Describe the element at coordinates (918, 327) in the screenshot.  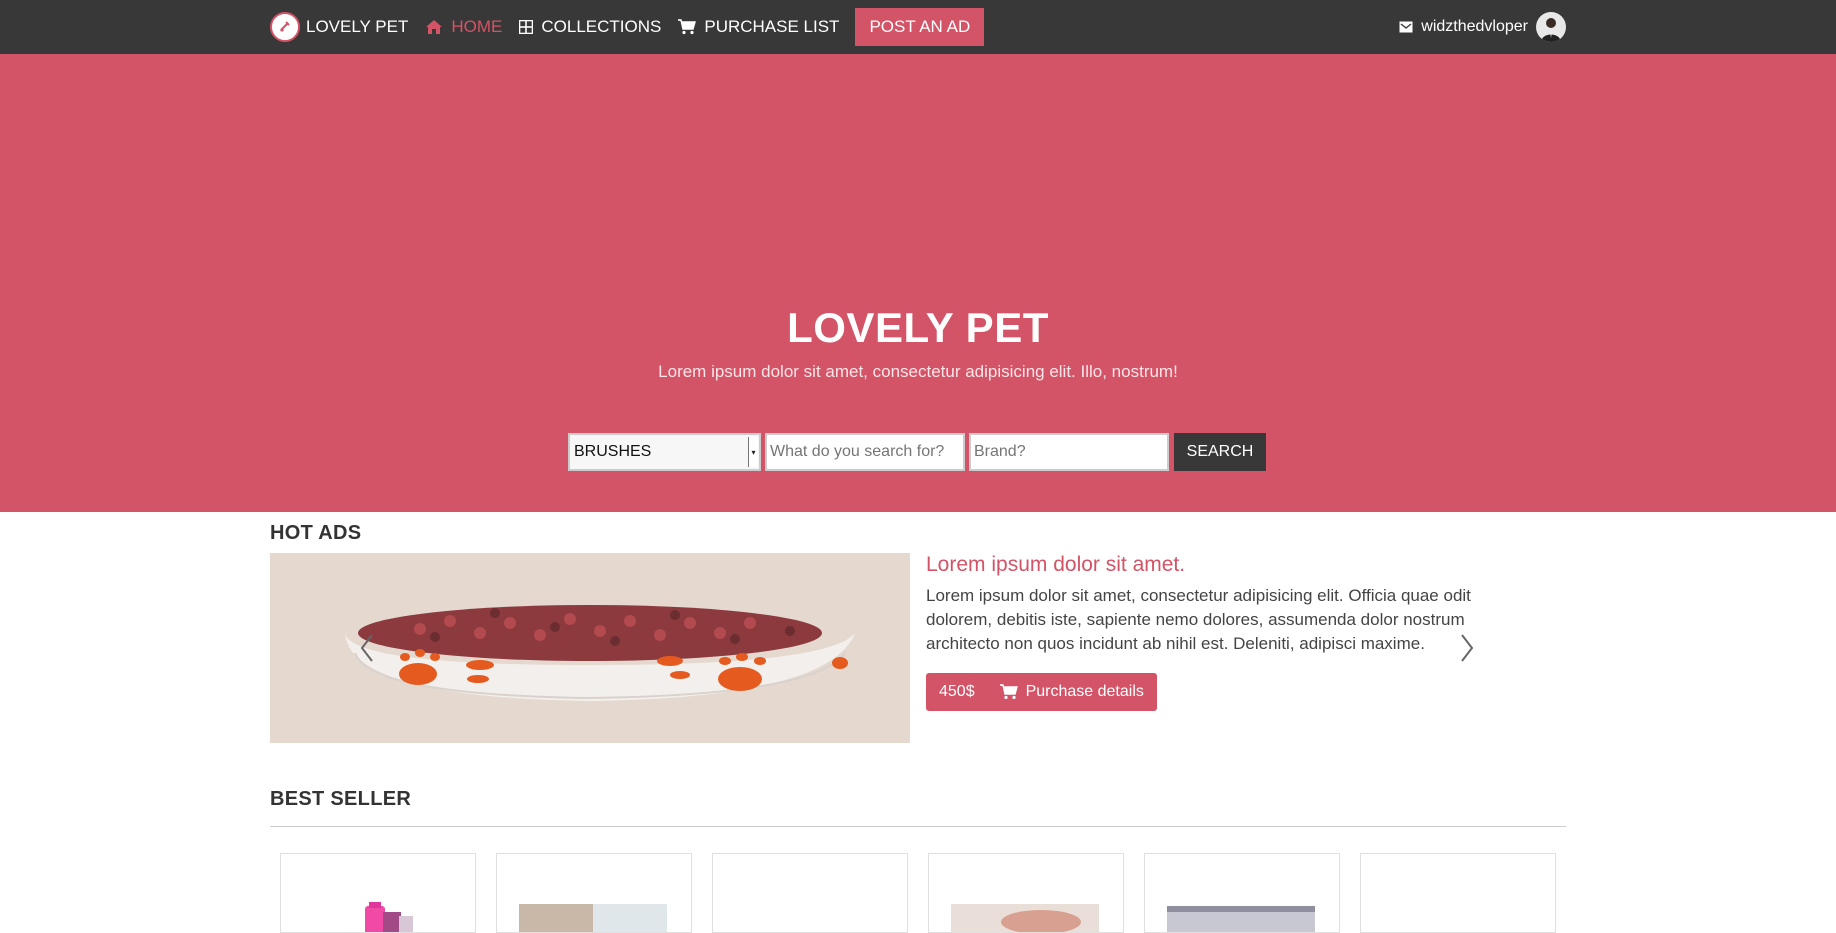
I see `hero-title: LOVELY PET` at that location.